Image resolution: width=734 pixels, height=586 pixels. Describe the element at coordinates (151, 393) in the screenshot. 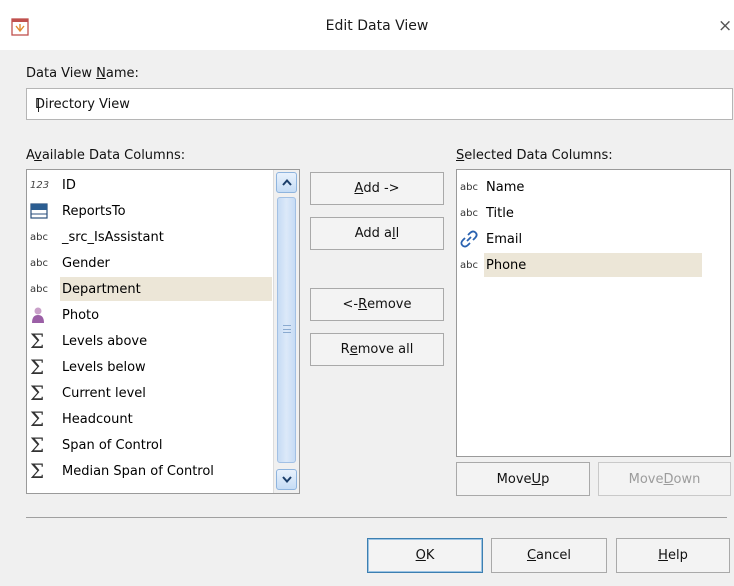

I see `list-item: Σ Current level` at that location.